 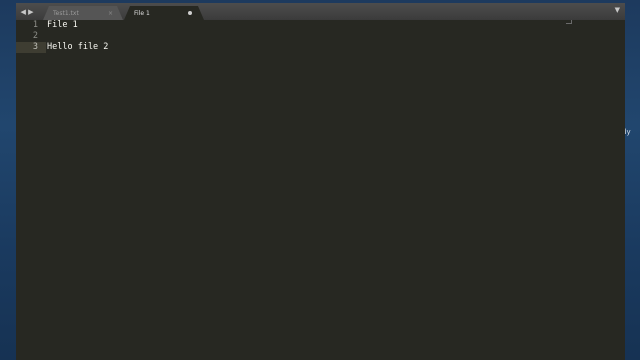 What do you see at coordinates (164, 13) in the screenshot?
I see `tab-file1: File 1` at bounding box center [164, 13].